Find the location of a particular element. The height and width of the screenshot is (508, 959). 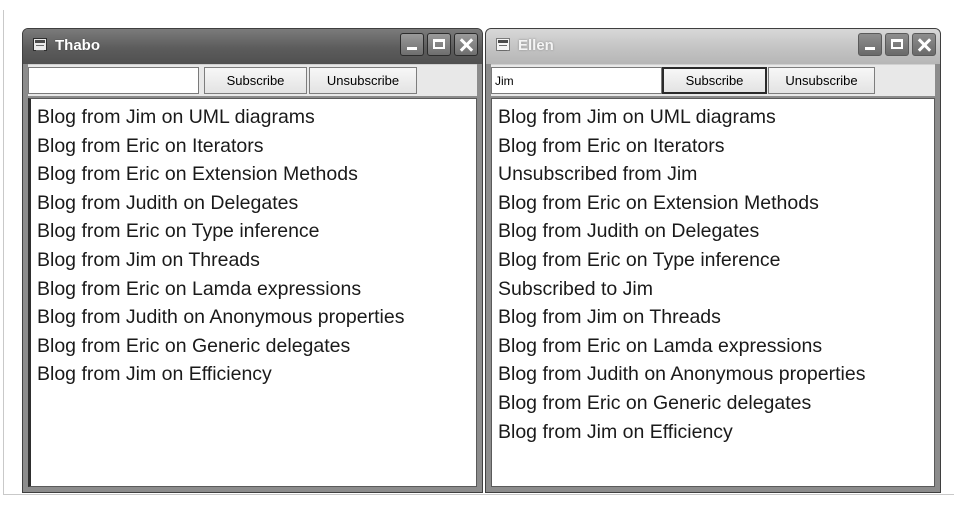

titlebar: Ellen is located at coordinates (713, 46).